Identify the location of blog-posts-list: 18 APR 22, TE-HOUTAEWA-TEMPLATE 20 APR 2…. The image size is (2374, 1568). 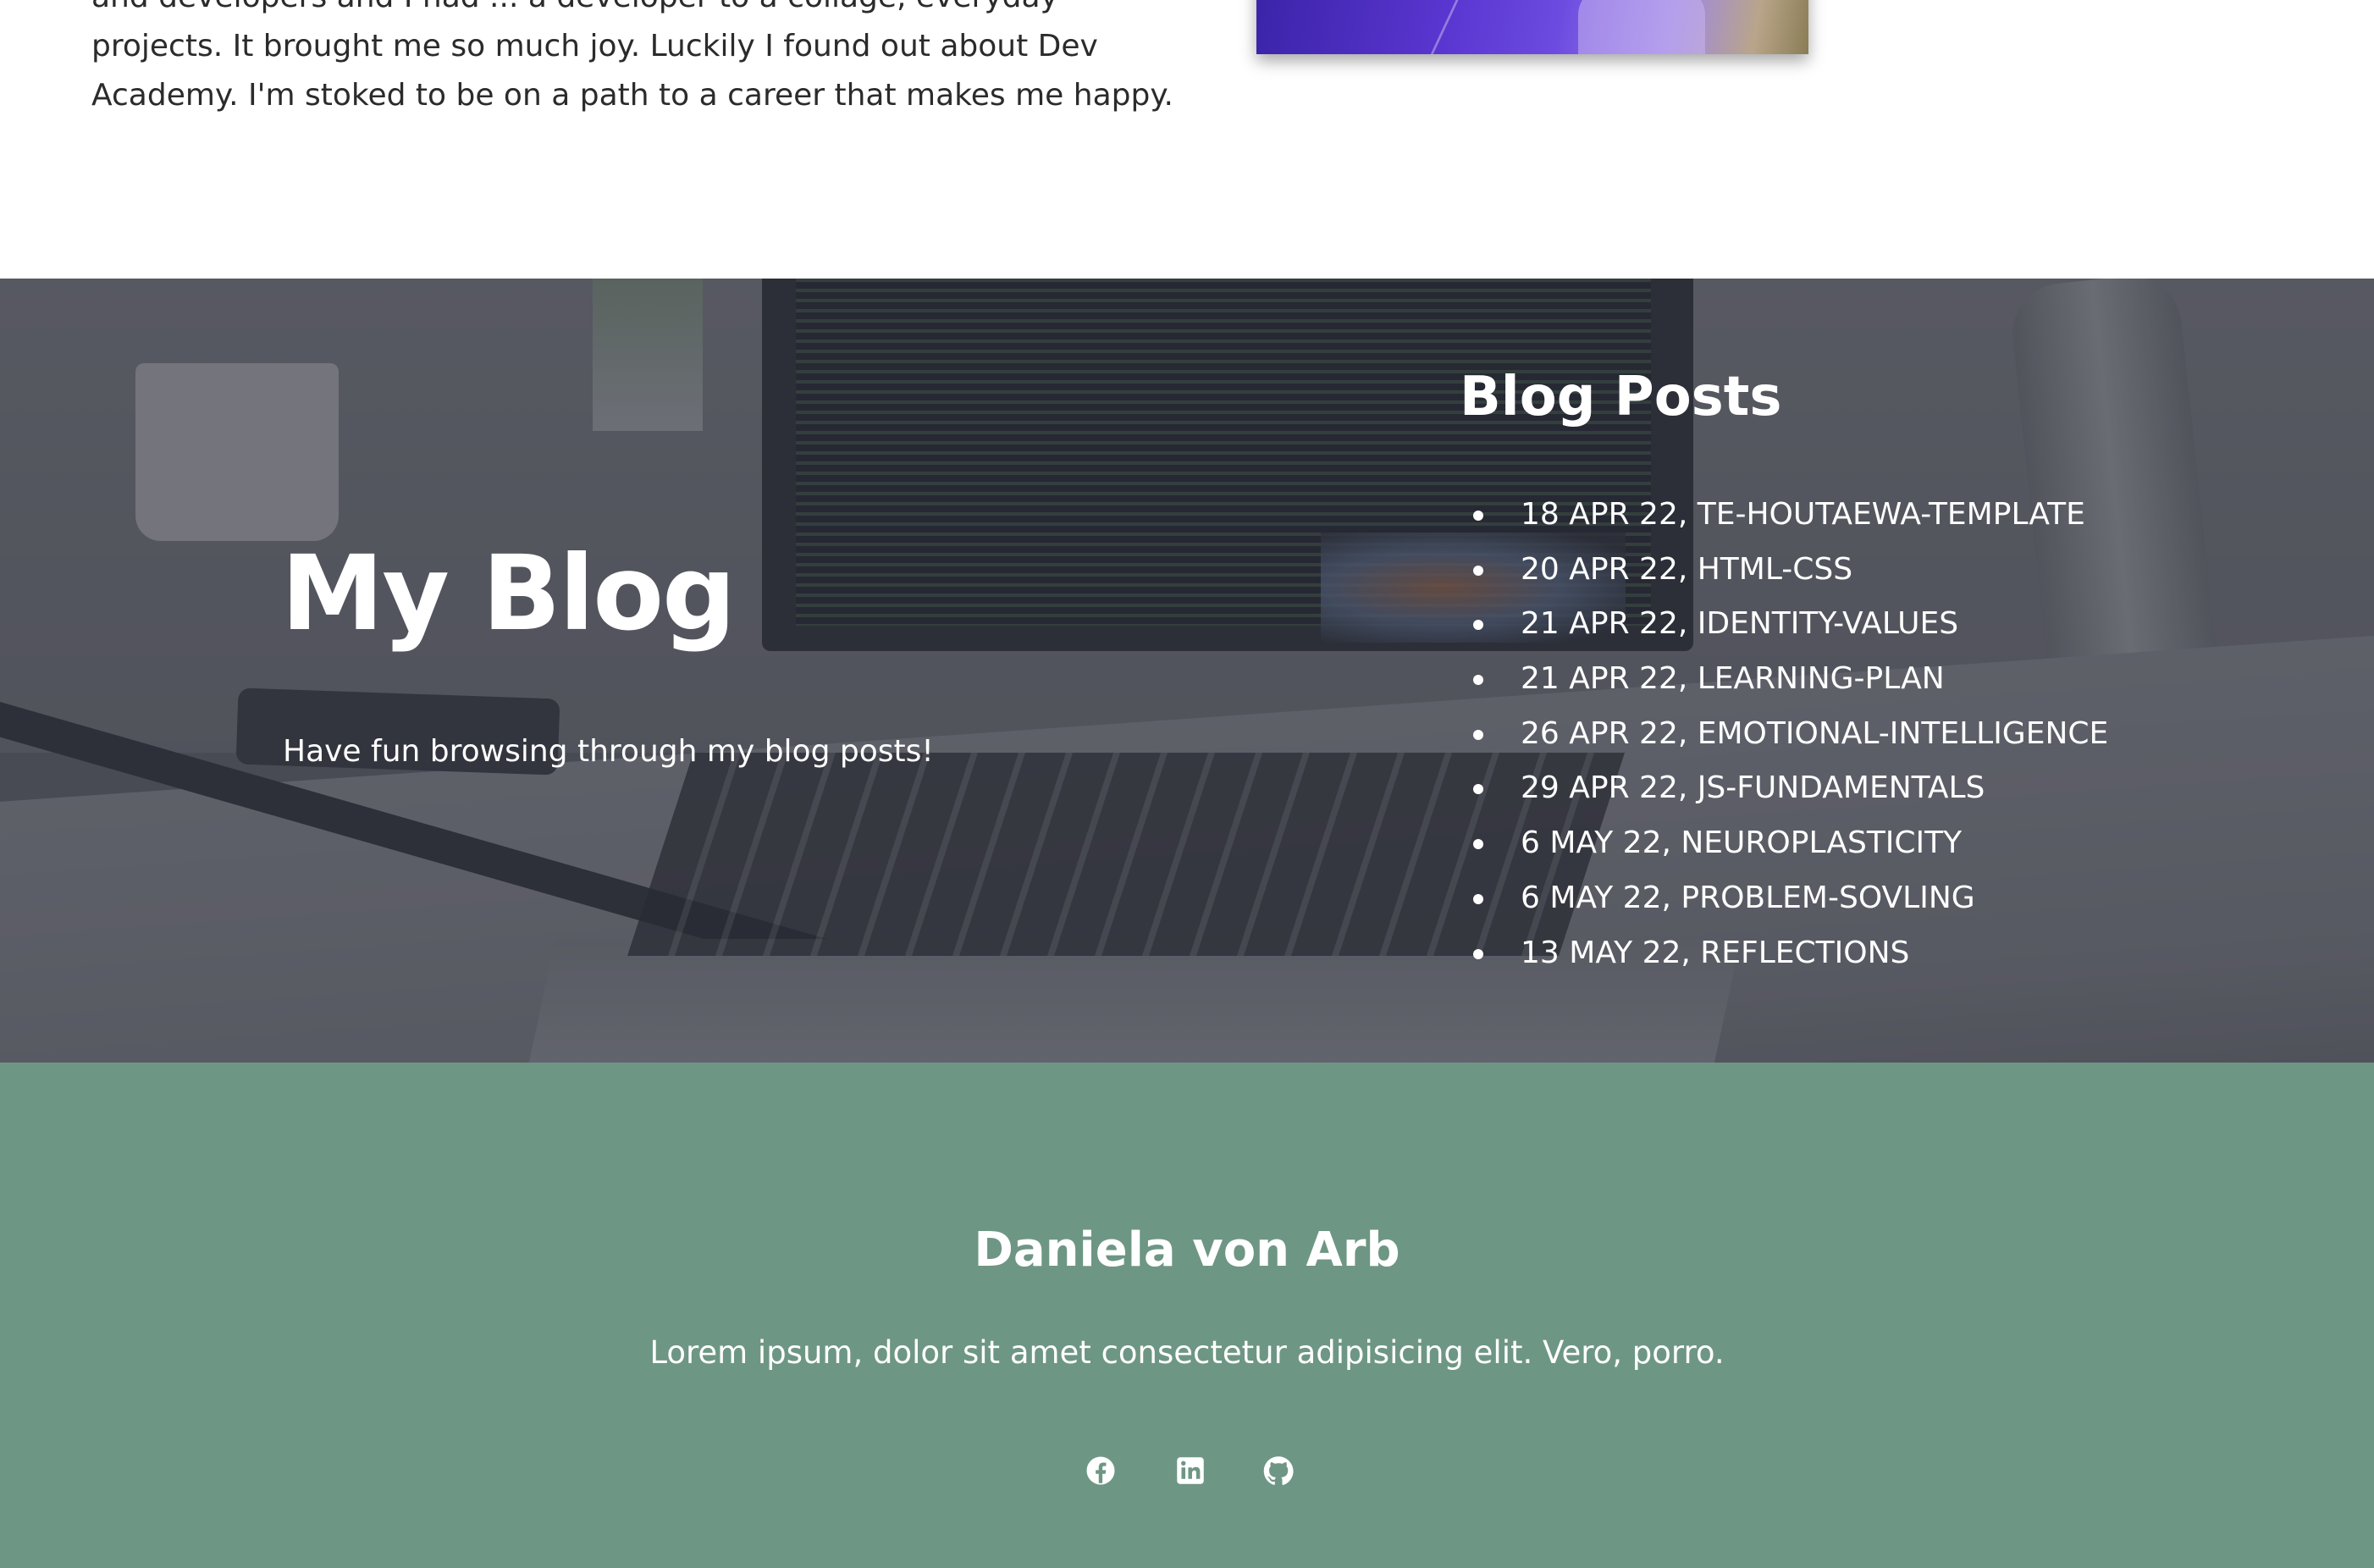
(1784, 734).